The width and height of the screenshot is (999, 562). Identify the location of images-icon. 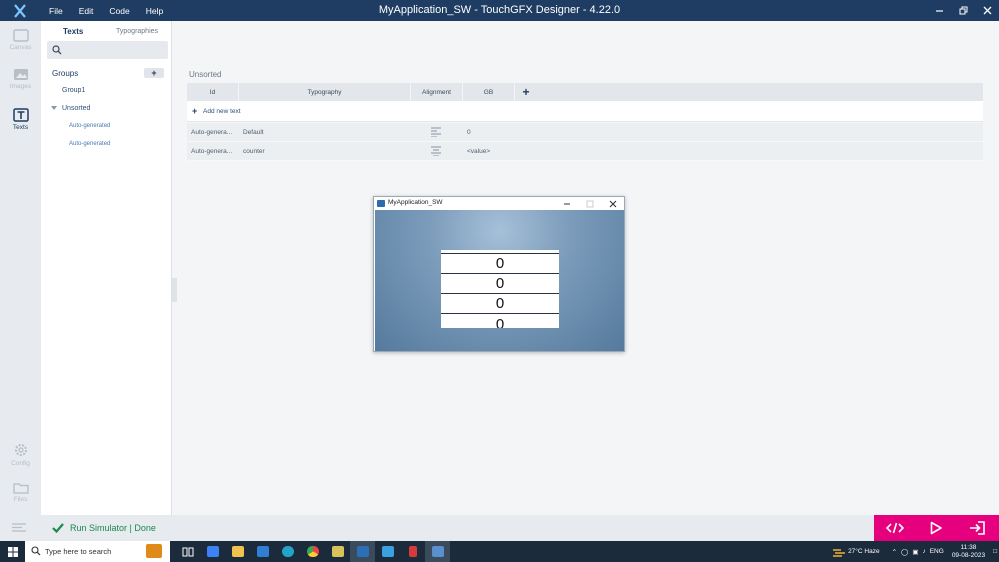
(20, 74).